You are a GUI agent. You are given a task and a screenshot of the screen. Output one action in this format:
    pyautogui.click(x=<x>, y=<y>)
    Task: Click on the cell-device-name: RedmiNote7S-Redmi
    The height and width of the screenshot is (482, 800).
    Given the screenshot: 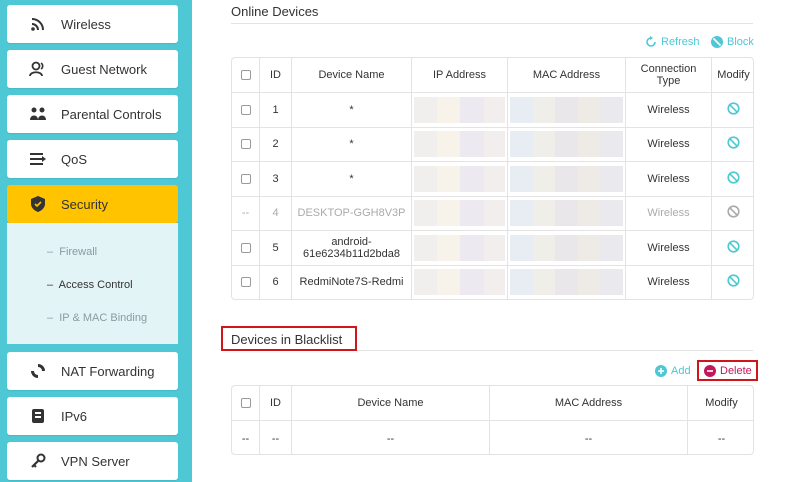 What is the action you would take?
    pyautogui.click(x=351, y=281)
    